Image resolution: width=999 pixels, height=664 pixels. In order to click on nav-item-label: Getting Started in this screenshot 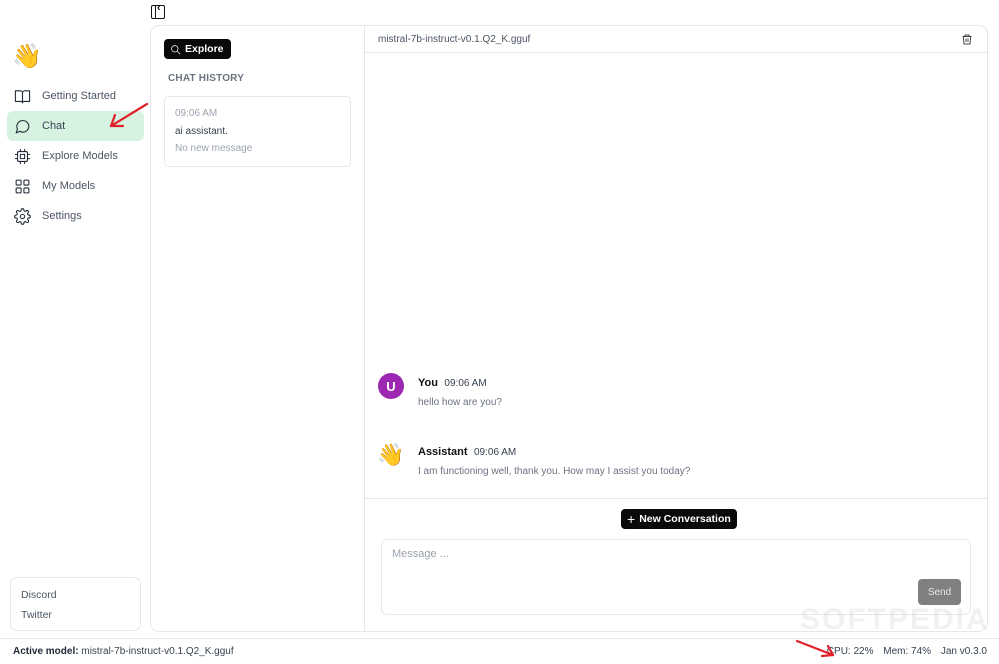, I will do `click(79, 96)`.